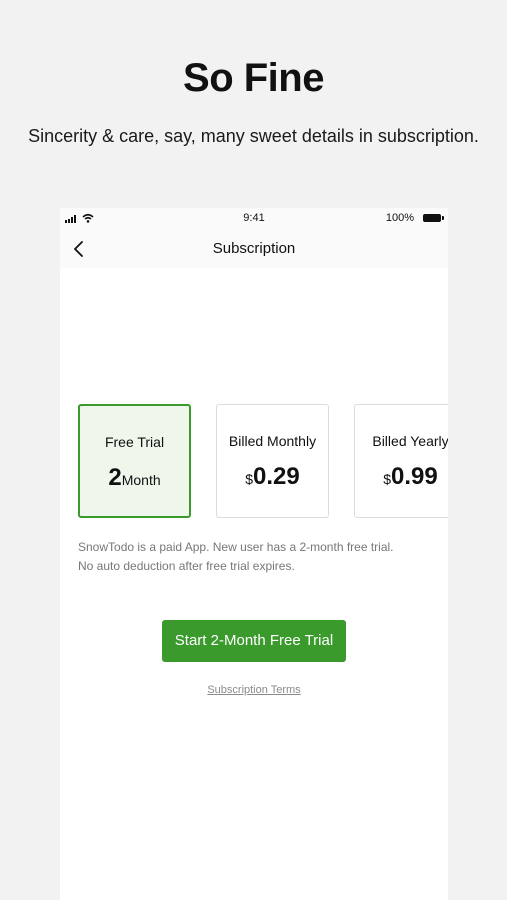 This screenshot has width=507, height=900. Describe the element at coordinates (410, 441) in the screenshot. I see `plan-name: Billed Yearly` at that location.